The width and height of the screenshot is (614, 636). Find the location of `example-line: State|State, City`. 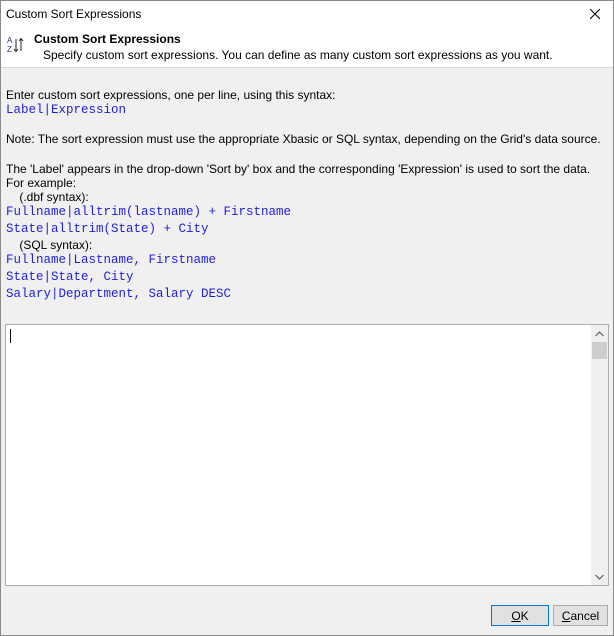

example-line: State|State, City is located at coordinates (70, 277).